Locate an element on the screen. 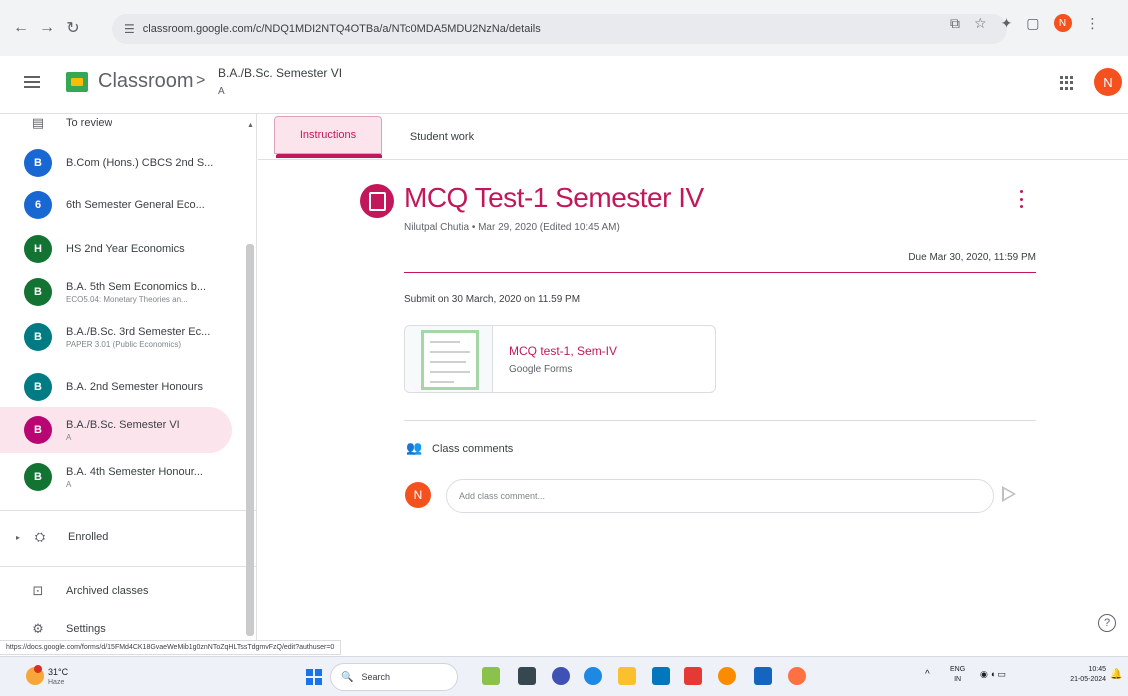  sidebar-item-label: To review is located at coordinates (89, 123).